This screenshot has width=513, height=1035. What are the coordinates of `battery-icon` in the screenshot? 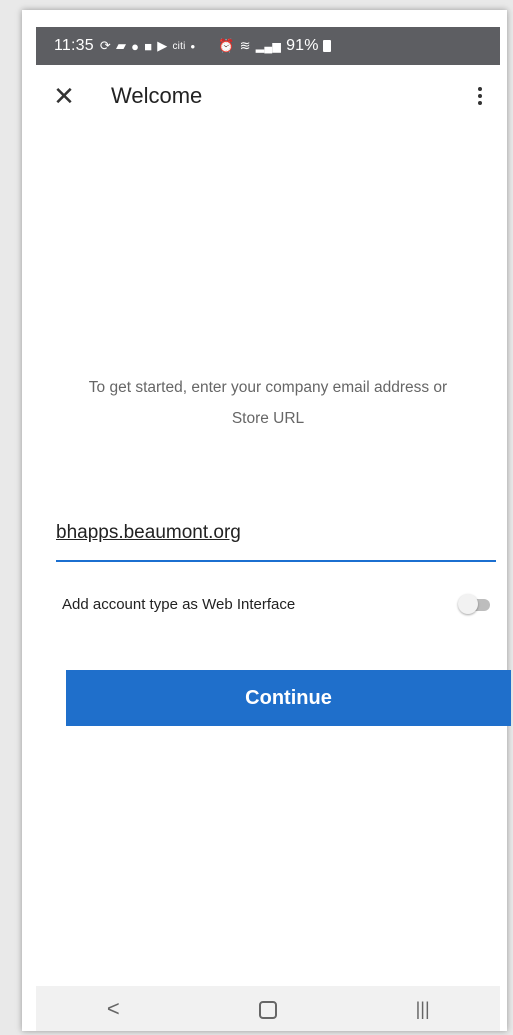 It's located at (326, 46).